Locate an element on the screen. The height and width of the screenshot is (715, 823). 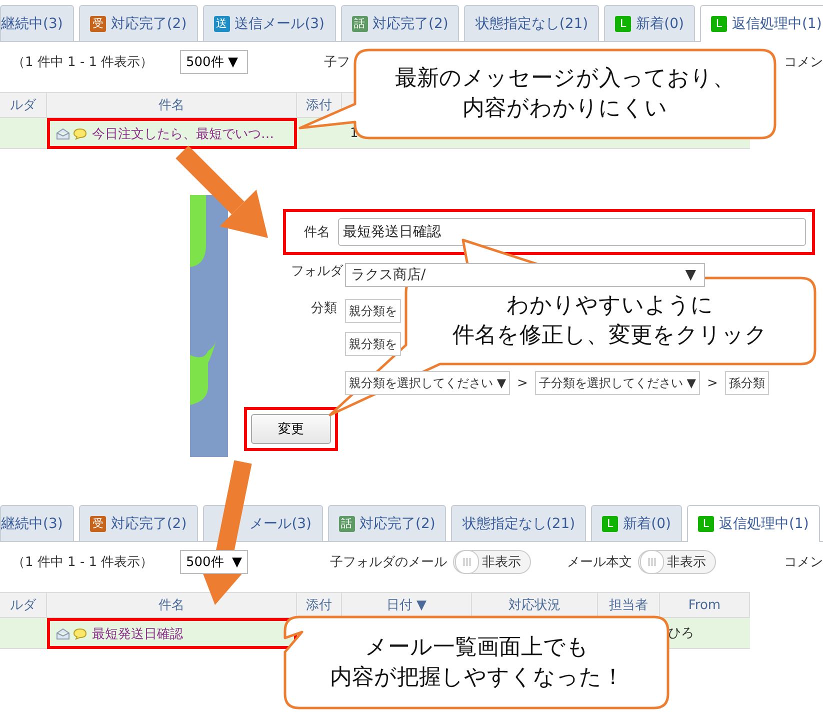
category-select: 孫分類 is located at coordinates (746, 383).